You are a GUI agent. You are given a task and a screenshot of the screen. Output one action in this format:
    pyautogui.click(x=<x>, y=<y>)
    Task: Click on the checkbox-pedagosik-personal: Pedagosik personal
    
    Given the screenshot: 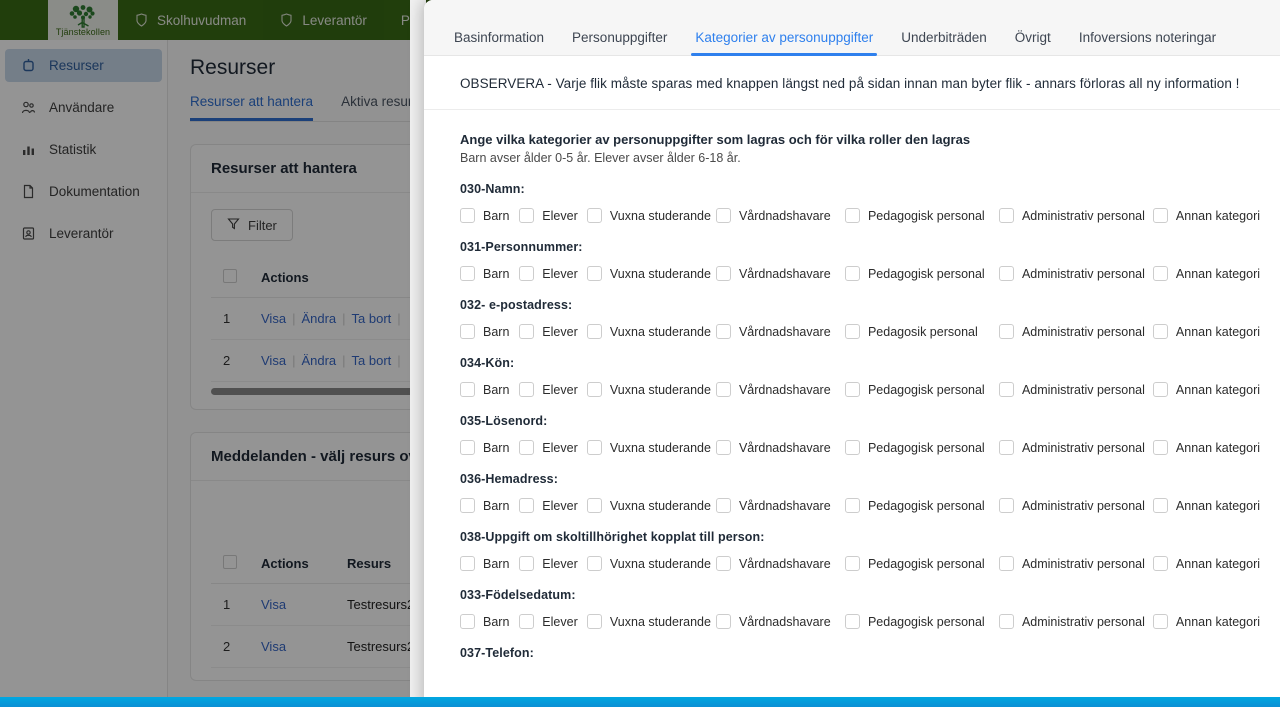 What is the action you would take?
    pyautogui.click(x=921, y=331)
    